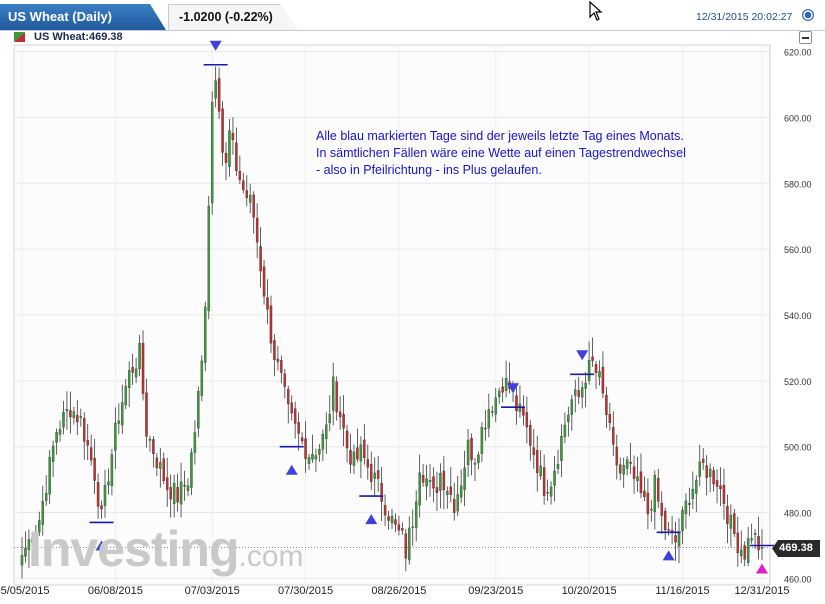 This screenshot has height=604, width=825. I want to click on x-tick-label: 09/23/2015, so click(495, 591).